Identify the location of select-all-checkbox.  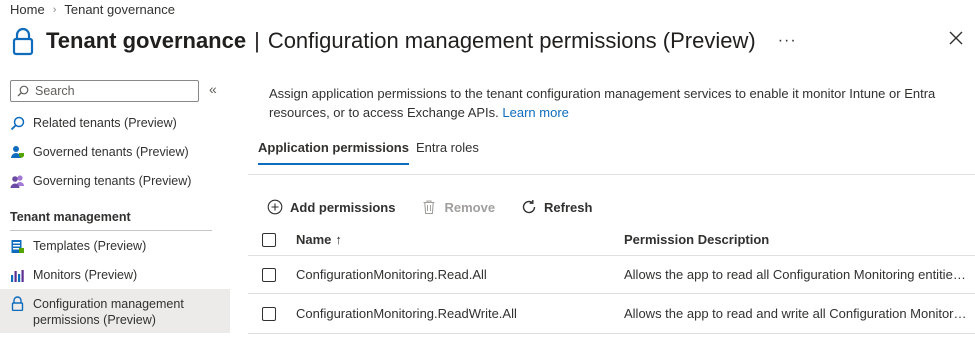
(269, 239).